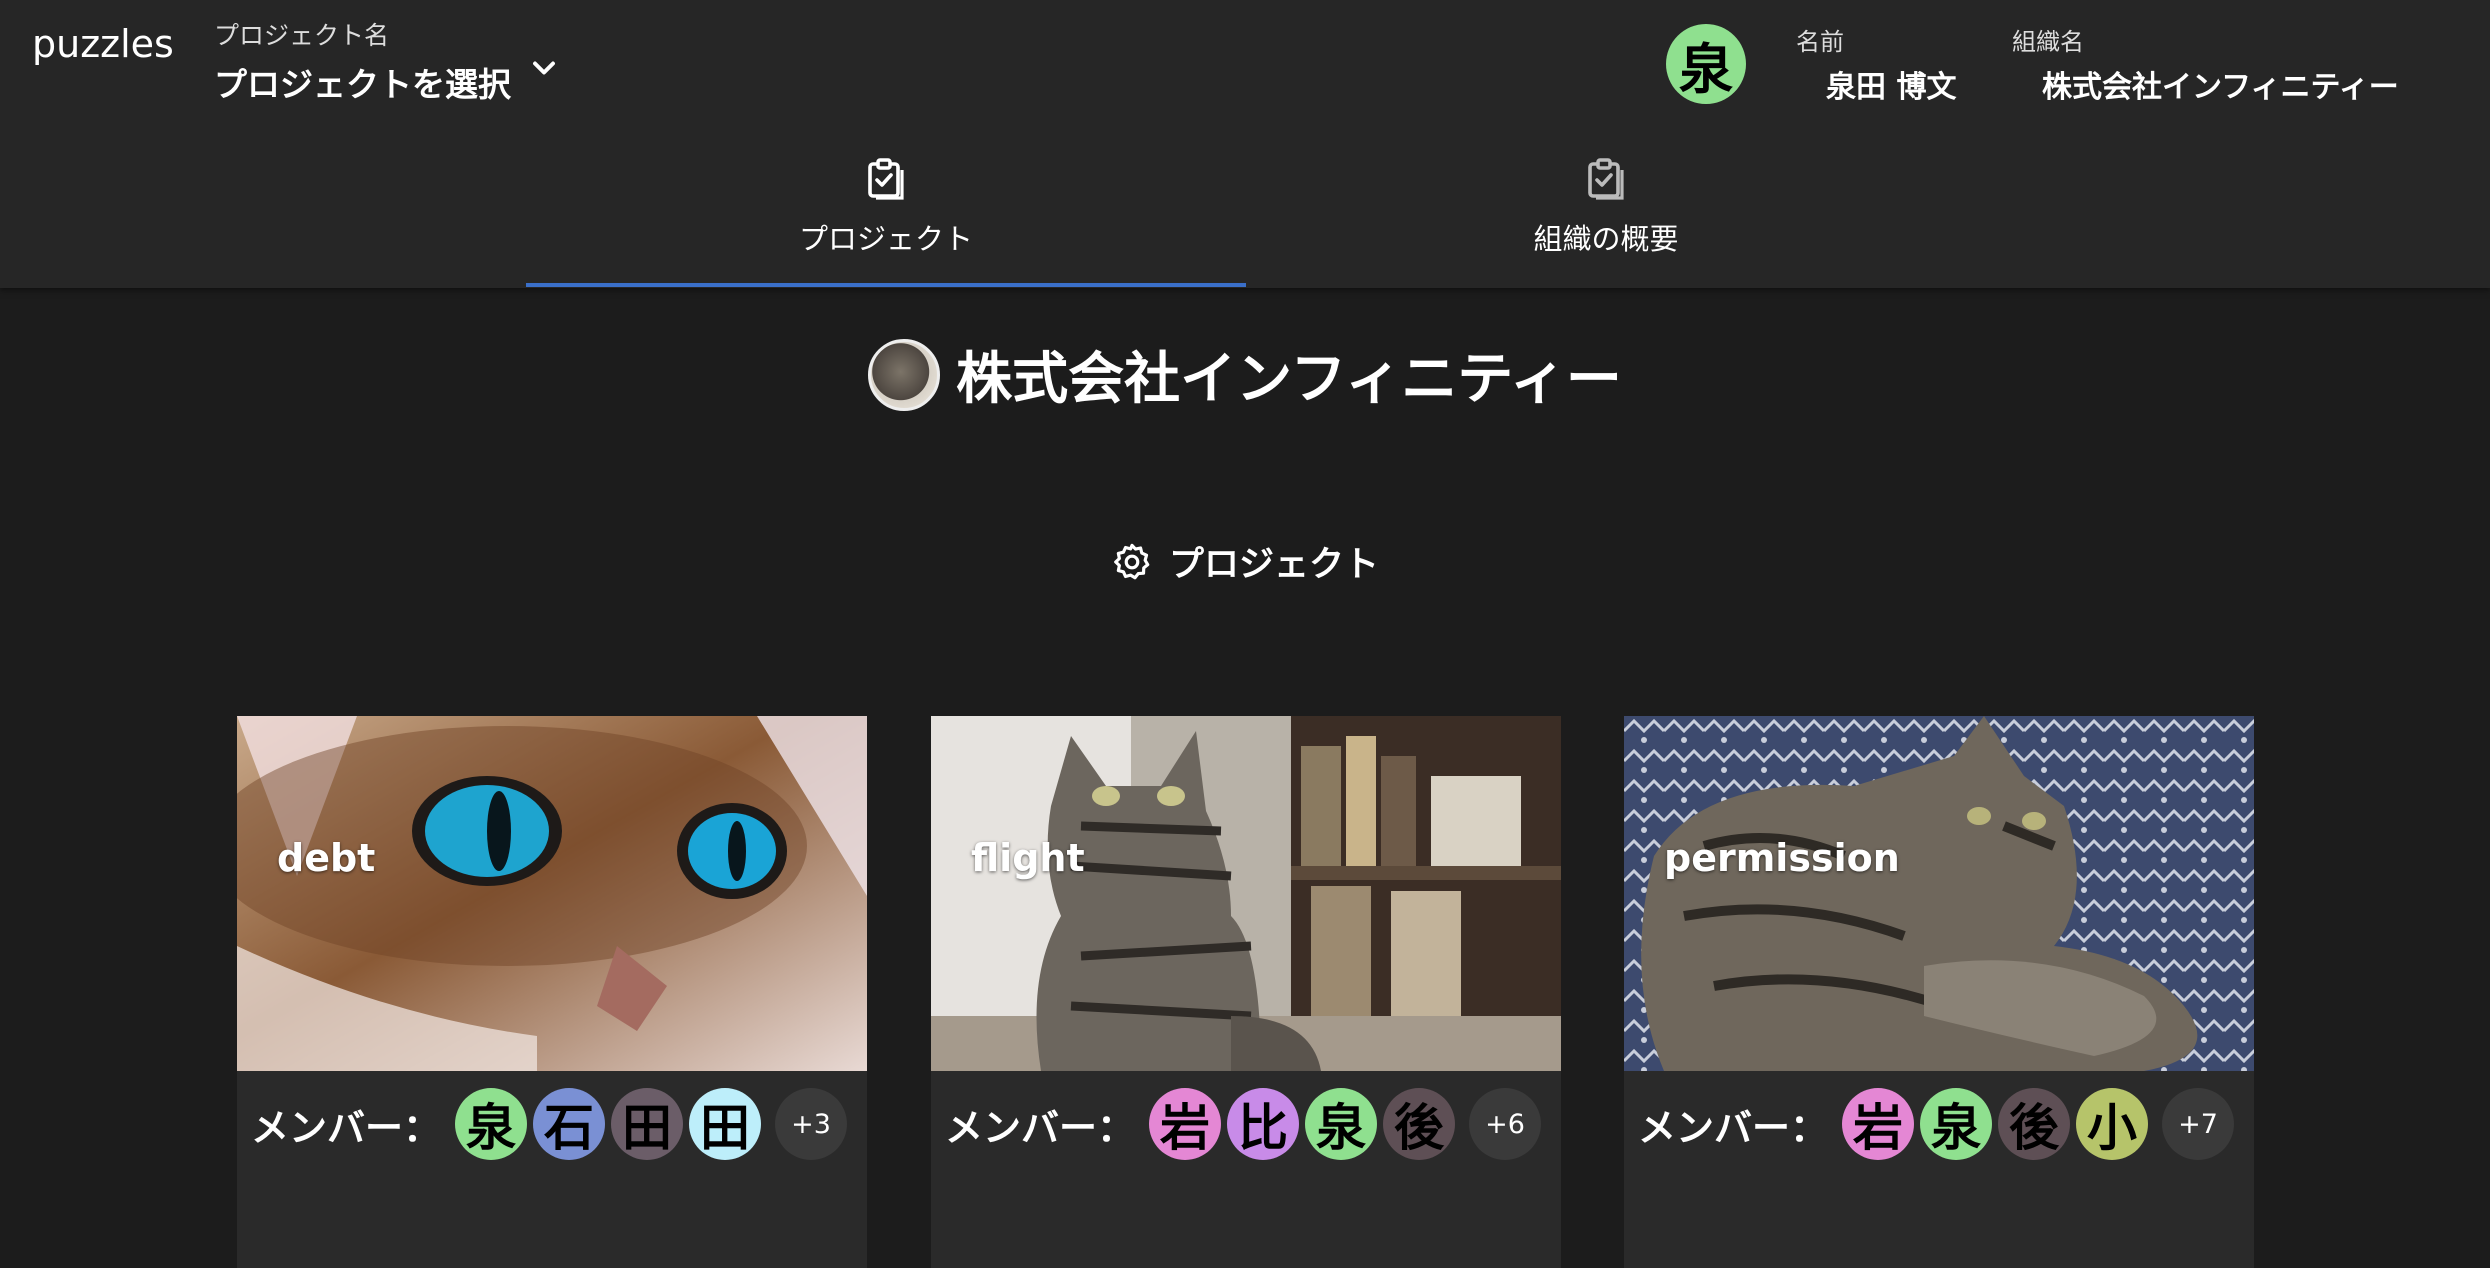 The height and width of the screenshot is (1268, 2490). What do you see at coordinates (1706, 64) in the screenshot?
I see `user-avatar: 泉` at bounding box center [1706, 64].